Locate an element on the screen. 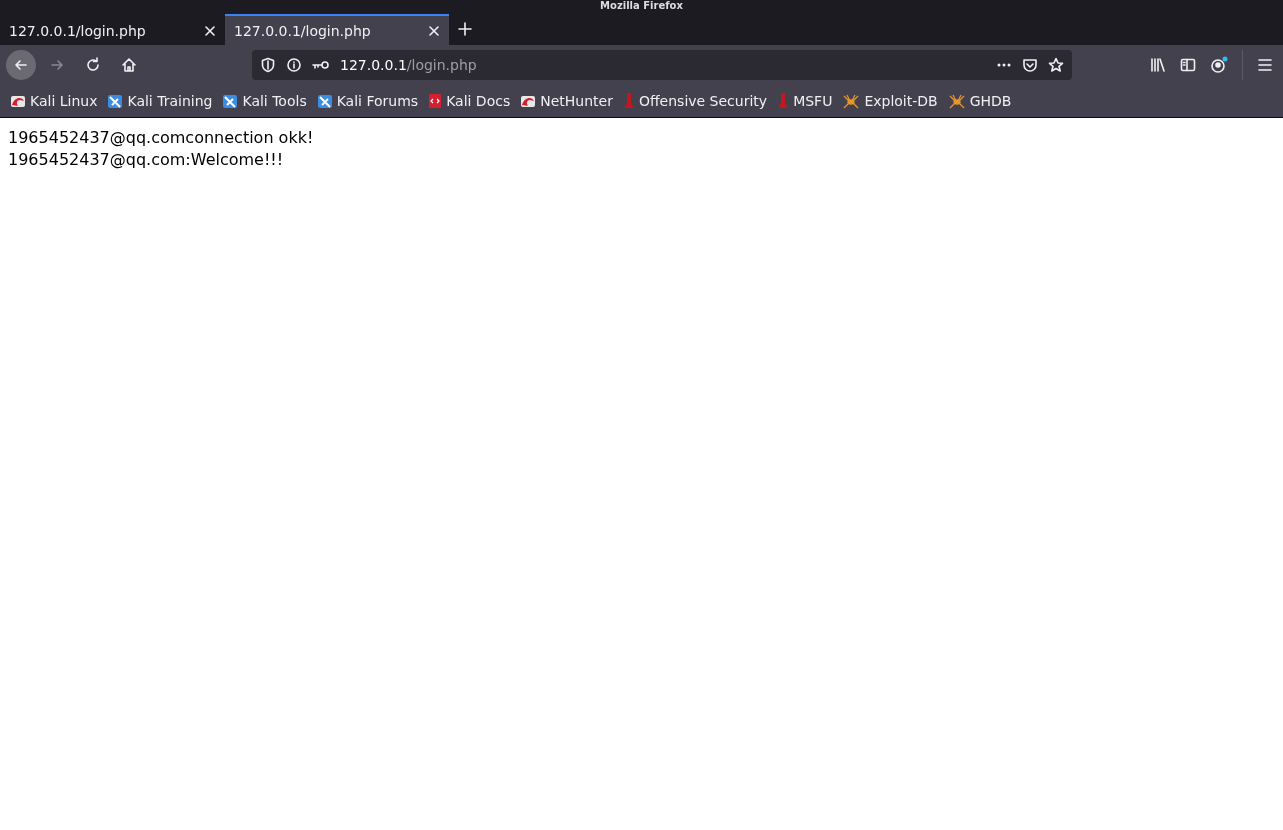  reload-icon is located at coordinates (93, 65).